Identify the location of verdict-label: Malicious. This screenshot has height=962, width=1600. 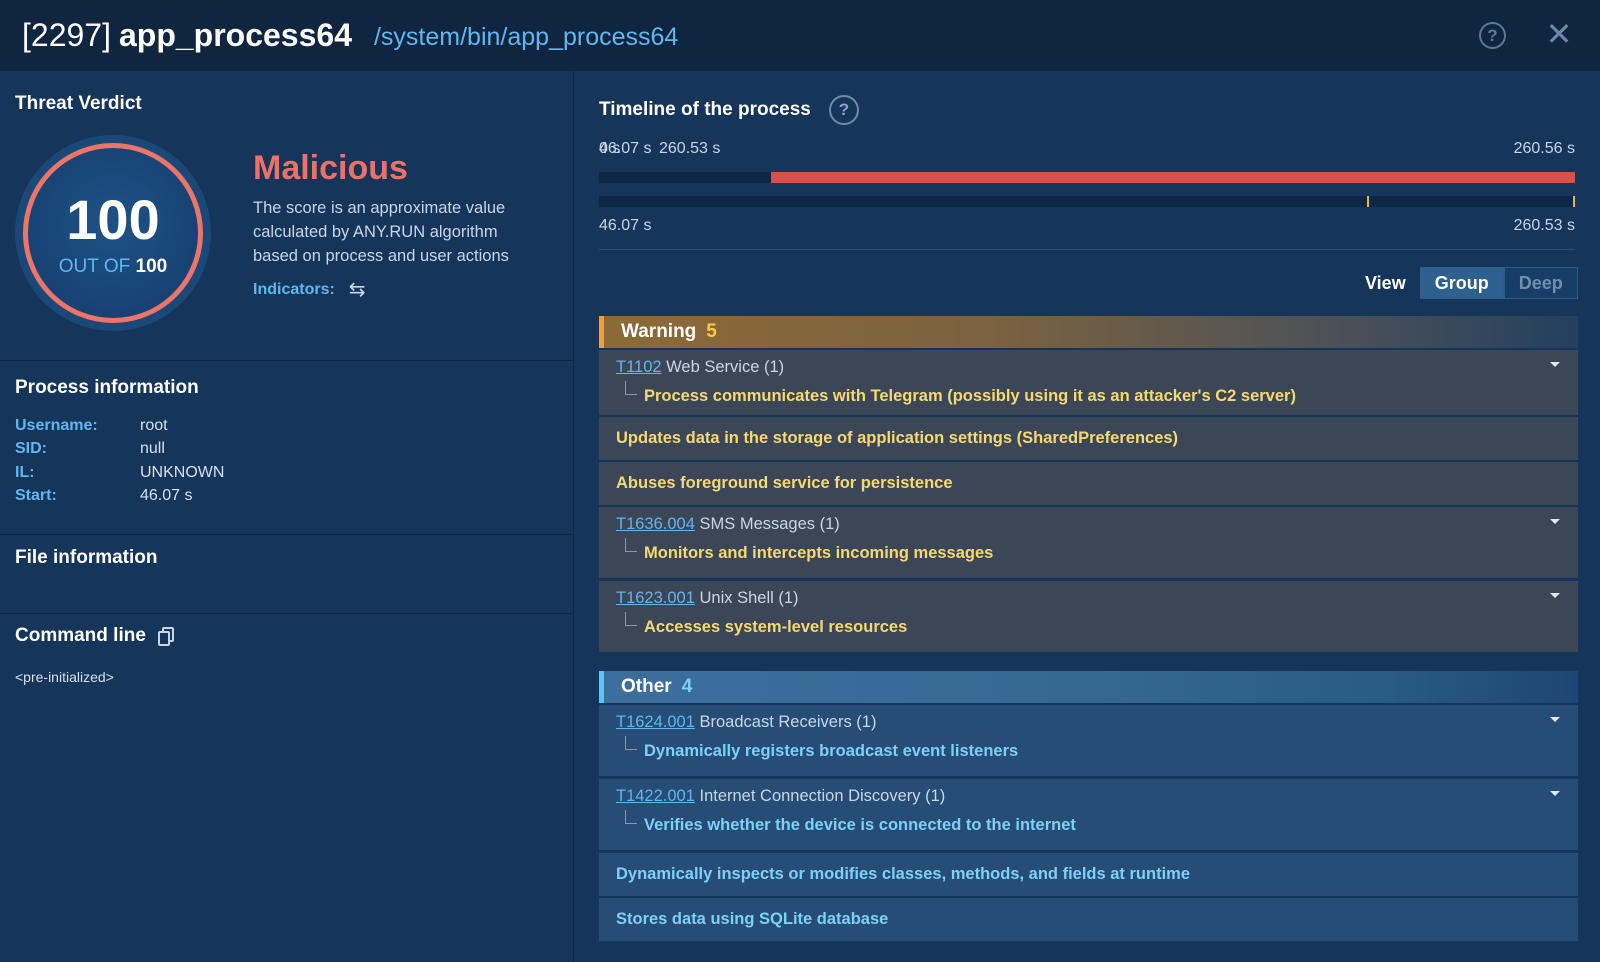
(330, 168).